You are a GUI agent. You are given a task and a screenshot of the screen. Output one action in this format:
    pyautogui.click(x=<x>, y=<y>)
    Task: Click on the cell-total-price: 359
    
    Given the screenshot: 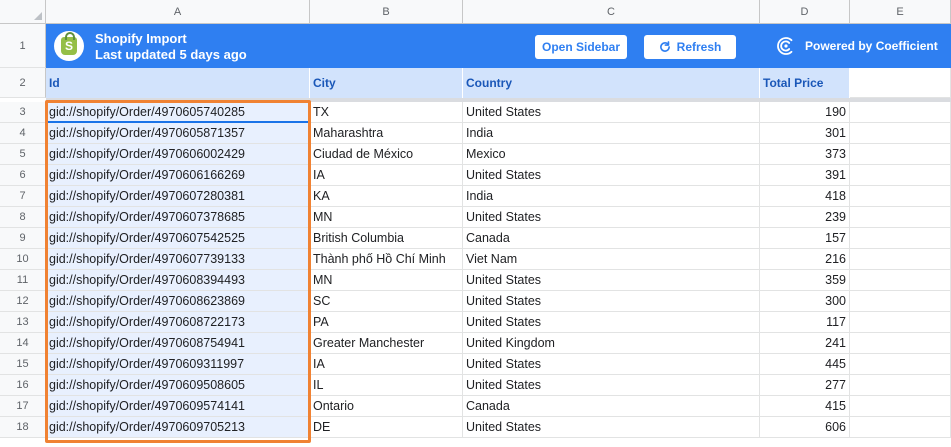 What is the action you would take?
    pyautogui.click(x=805, y=280)
    